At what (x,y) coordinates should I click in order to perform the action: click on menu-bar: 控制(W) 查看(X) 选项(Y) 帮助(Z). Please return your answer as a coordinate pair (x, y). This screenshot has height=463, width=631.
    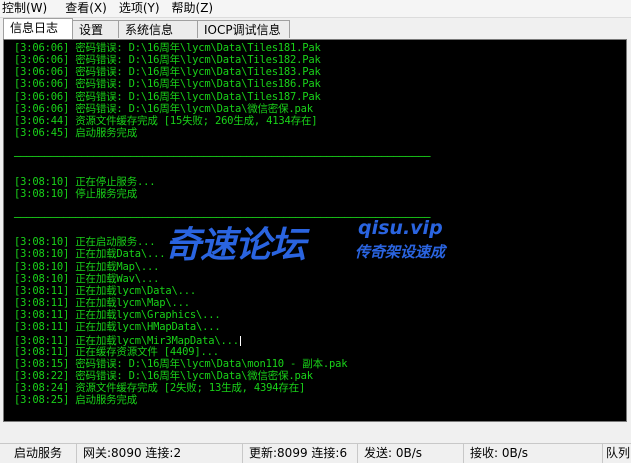
    Looking at the image, I should click on (315, 9).